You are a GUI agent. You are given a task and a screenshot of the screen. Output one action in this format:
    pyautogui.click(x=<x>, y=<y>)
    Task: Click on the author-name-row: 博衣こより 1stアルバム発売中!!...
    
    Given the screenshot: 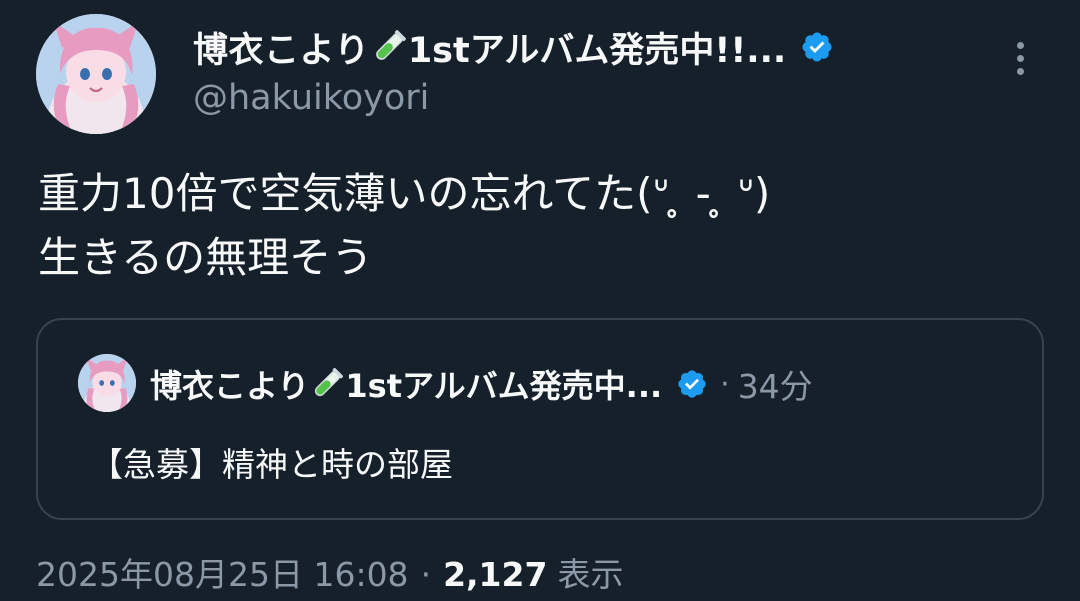 What is the action you would take?
    pyautogui.click(x=513, y=47)
    